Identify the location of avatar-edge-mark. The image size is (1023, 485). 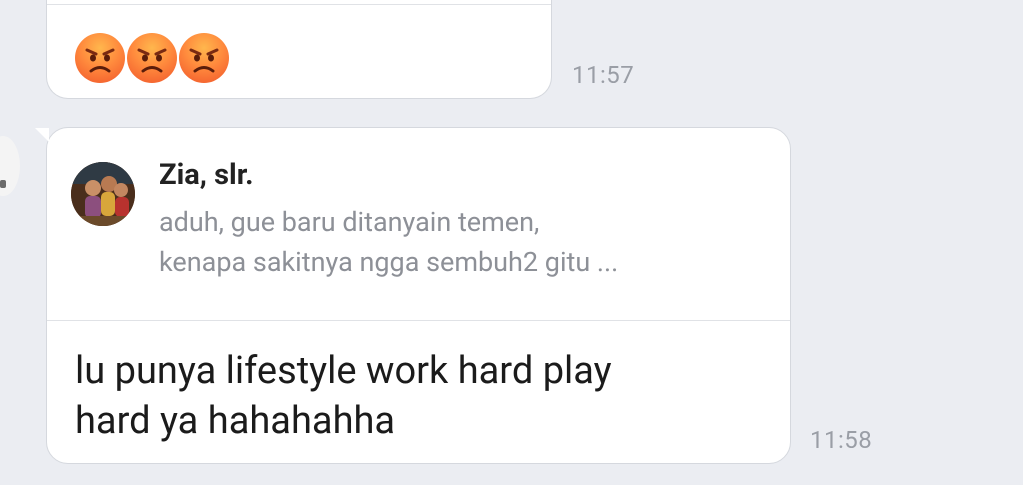
(3, 184).